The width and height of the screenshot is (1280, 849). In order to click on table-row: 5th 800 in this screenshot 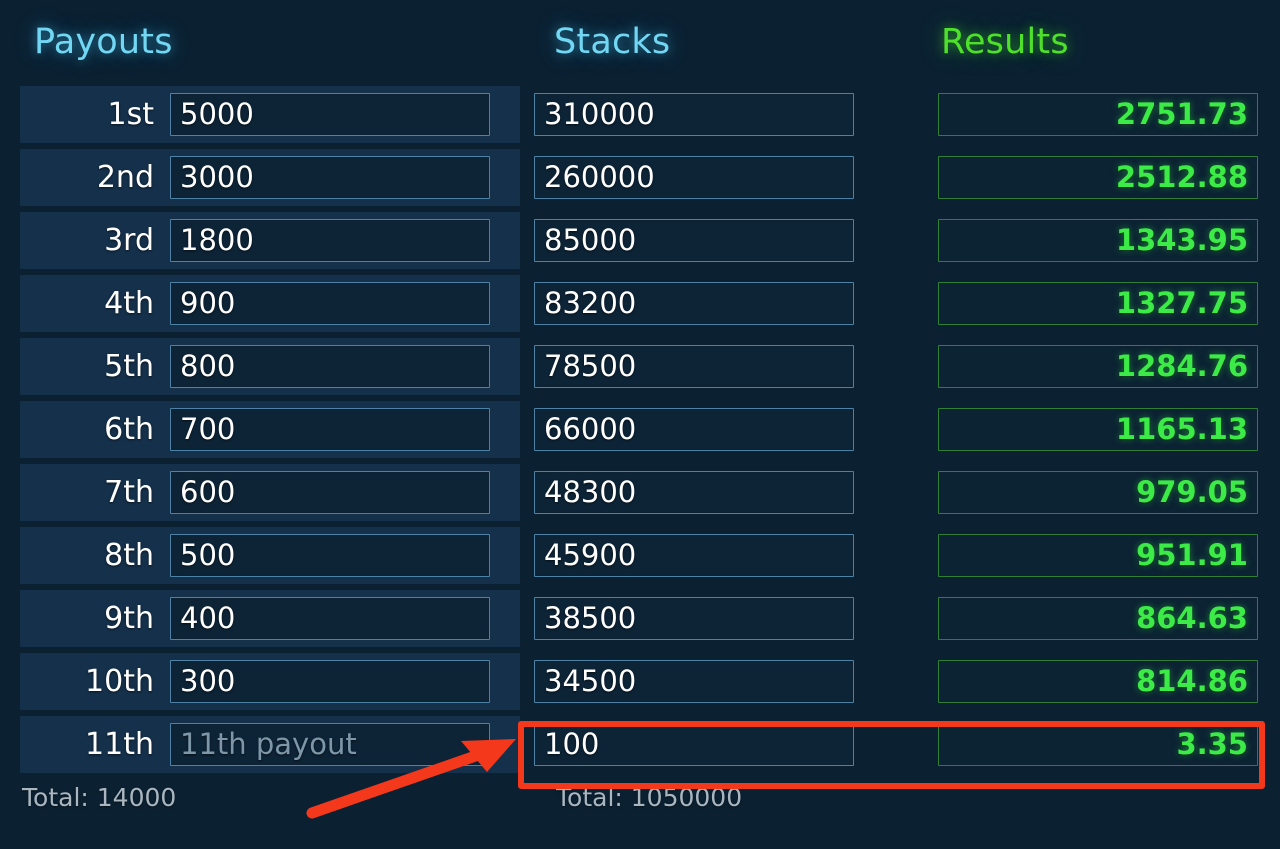, I will do `click(270, 366)`.